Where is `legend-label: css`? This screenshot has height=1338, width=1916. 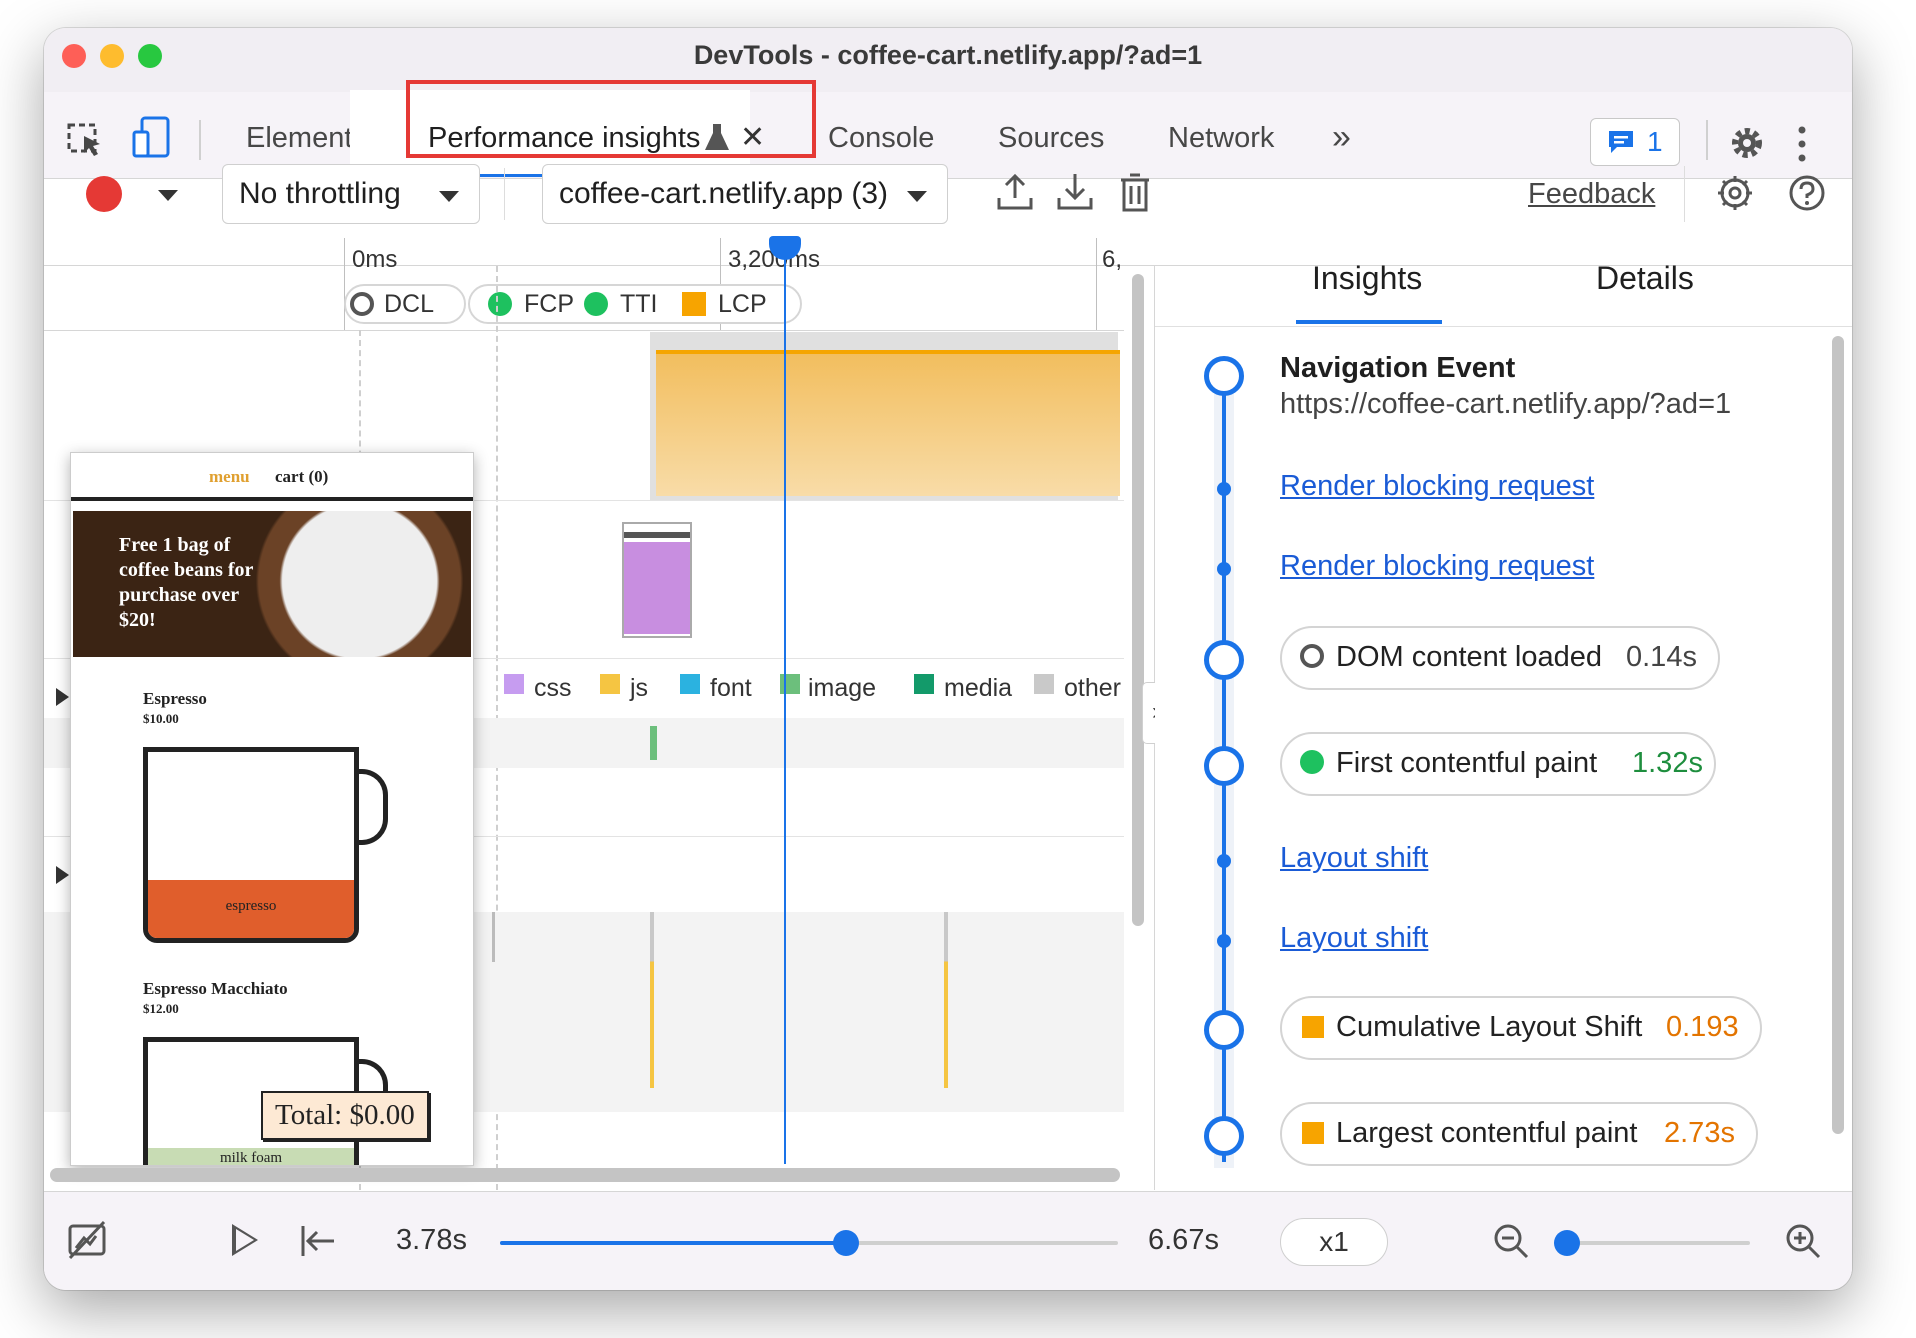
legend-label: css is located at coordinates (553, 688).